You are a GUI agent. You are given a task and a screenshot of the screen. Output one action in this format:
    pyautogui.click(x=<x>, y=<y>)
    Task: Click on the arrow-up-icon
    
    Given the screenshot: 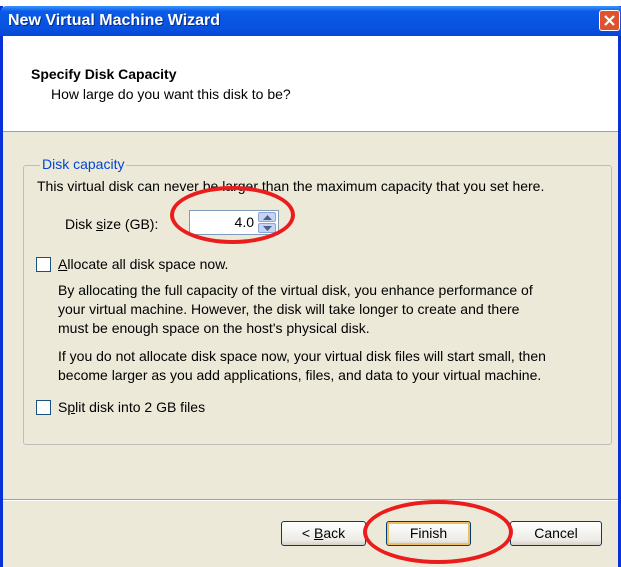 What is the action you would take?
    pyautogui.click(x=267, y=217)
    